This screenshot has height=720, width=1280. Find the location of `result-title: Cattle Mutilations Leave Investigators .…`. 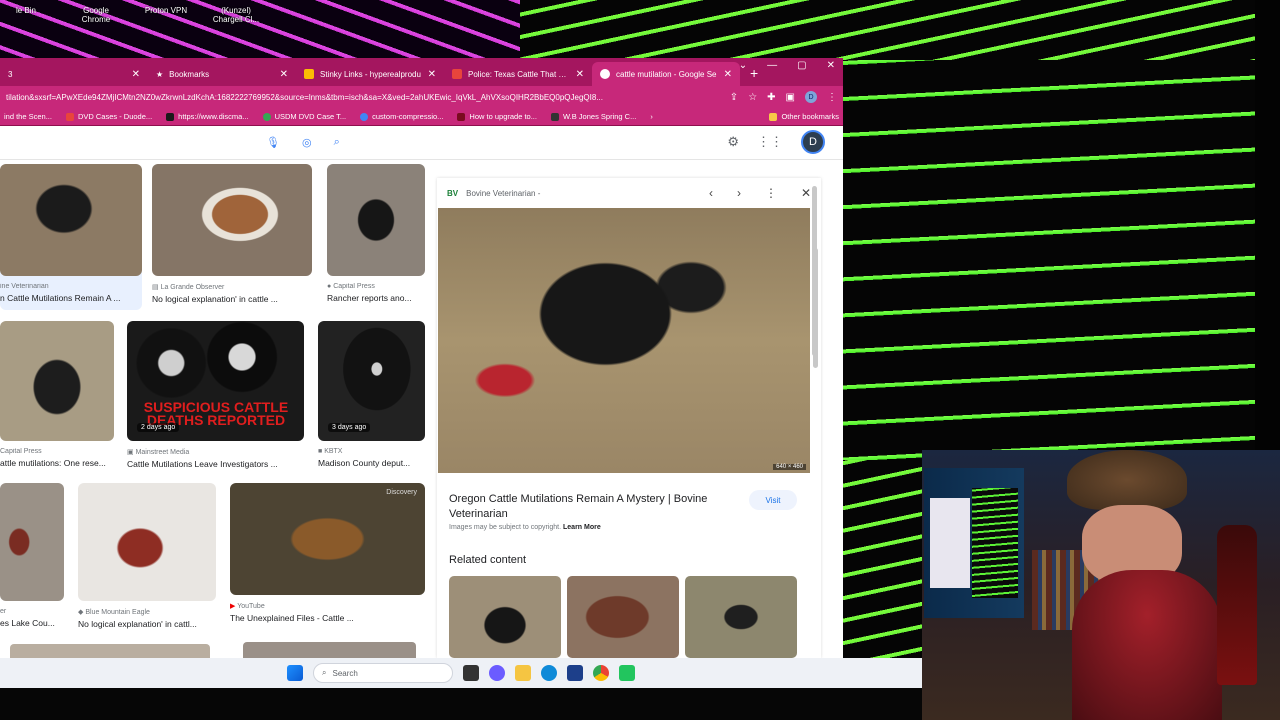

result-title: Cattle Mutilations Leave Investigators .… is located at coordinates (215, 464).